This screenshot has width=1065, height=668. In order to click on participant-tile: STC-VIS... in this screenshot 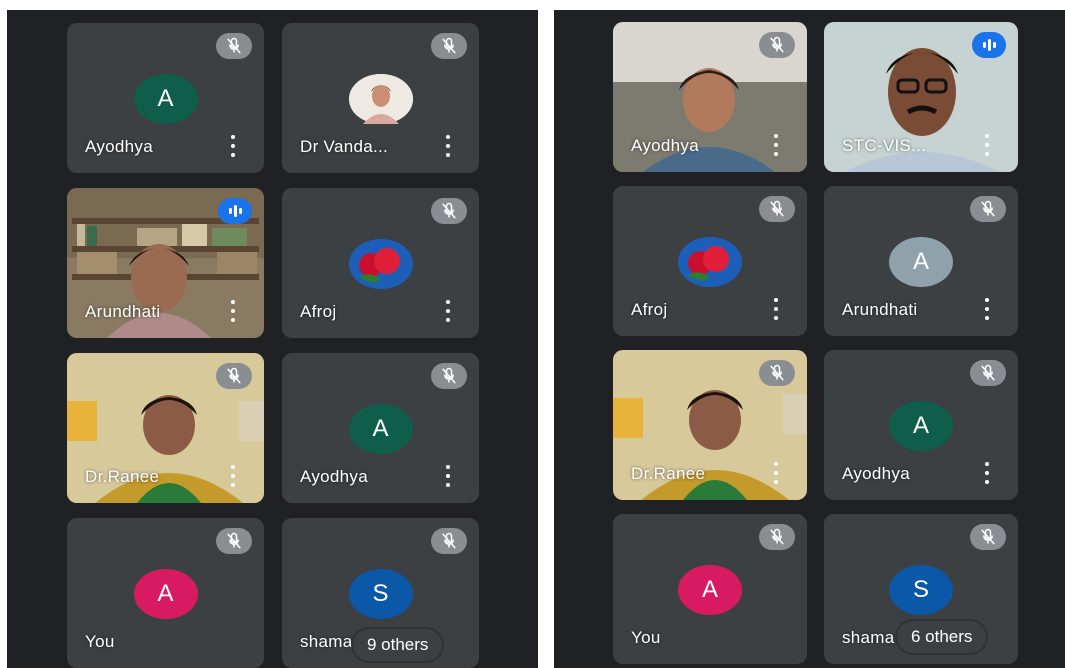, I will do `click(921, 97)`.